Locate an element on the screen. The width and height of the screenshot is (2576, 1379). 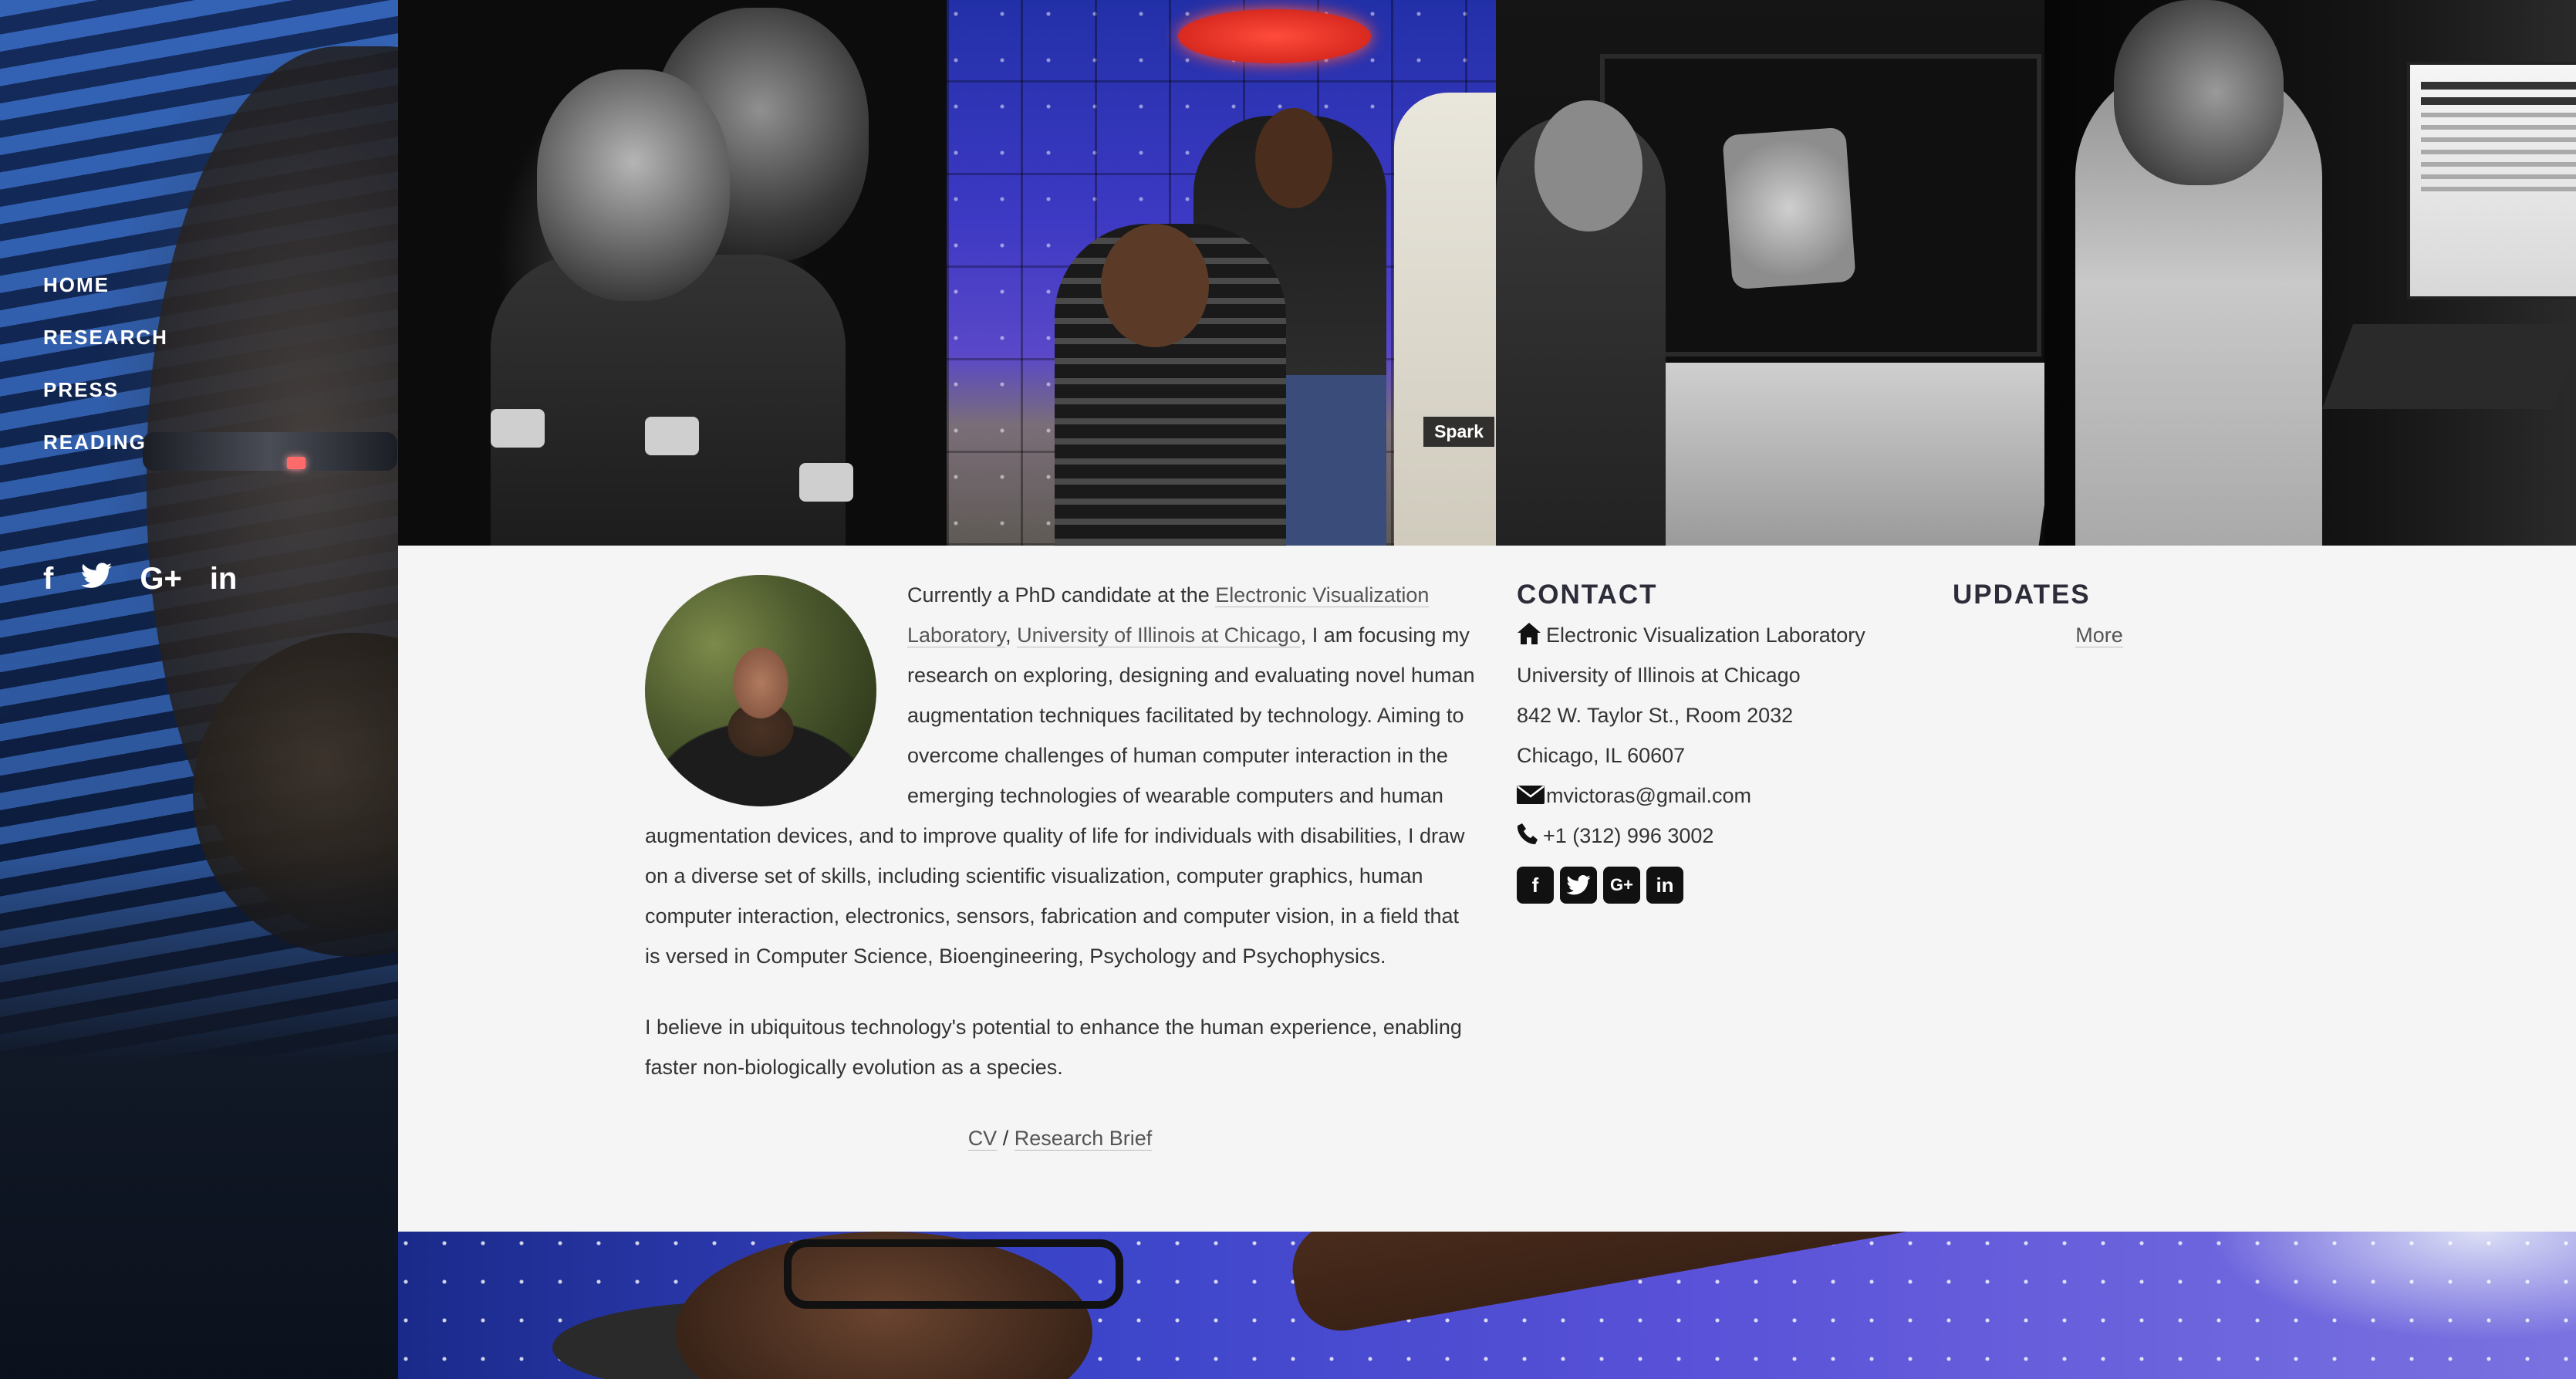
contact-email: mvictoras@gmail.com is located at coordinates (1717, 796).